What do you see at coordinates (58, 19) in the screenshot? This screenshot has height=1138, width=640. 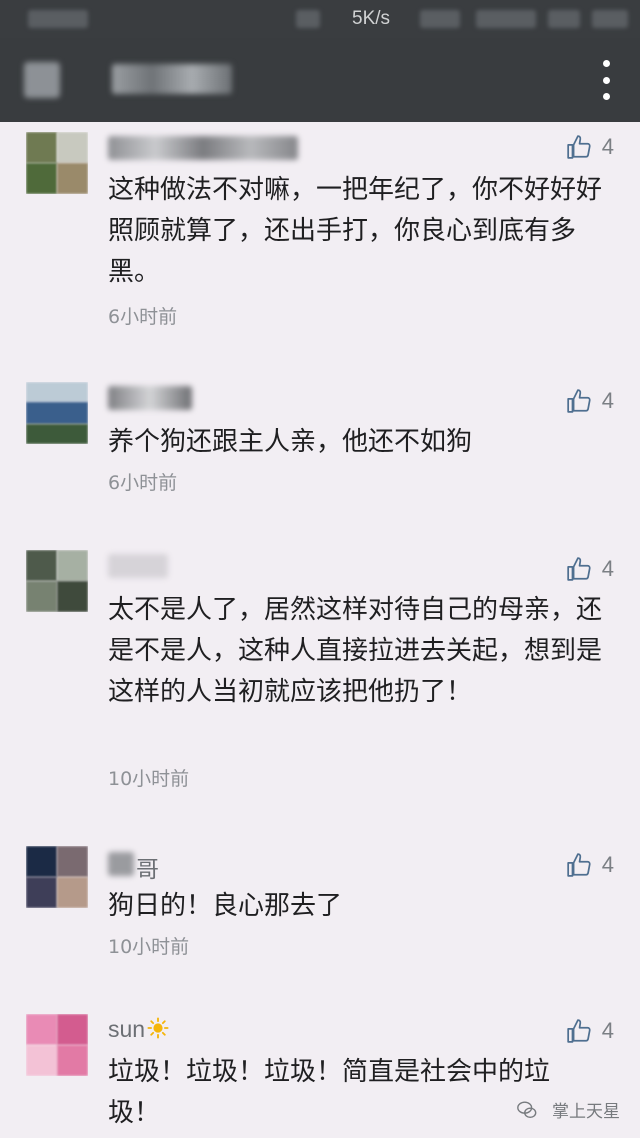 I see `carrier-blur` at bounding box center [58, 19].